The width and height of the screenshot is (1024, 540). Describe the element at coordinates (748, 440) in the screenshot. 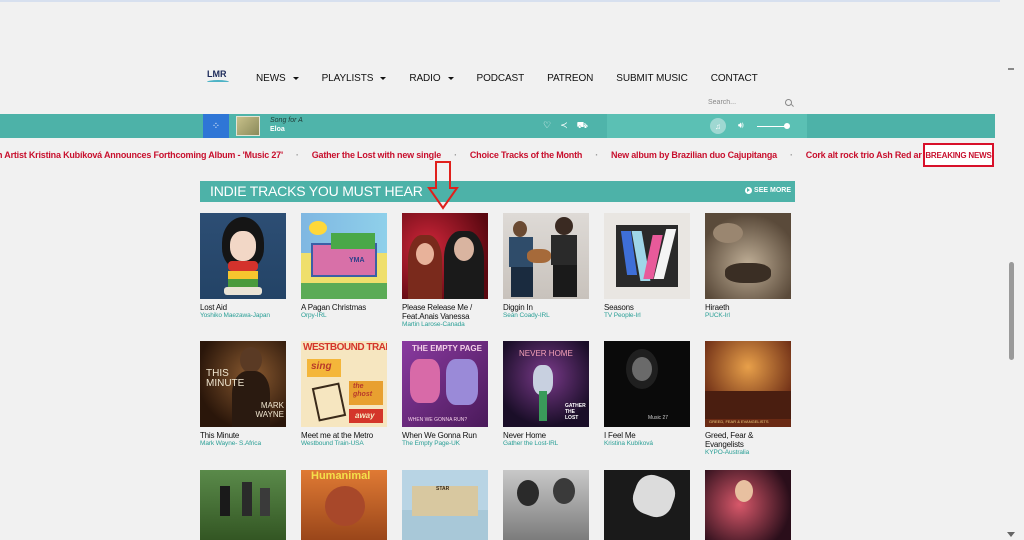

I see `track-title: Greed, Fear & Evangelists` at that location.